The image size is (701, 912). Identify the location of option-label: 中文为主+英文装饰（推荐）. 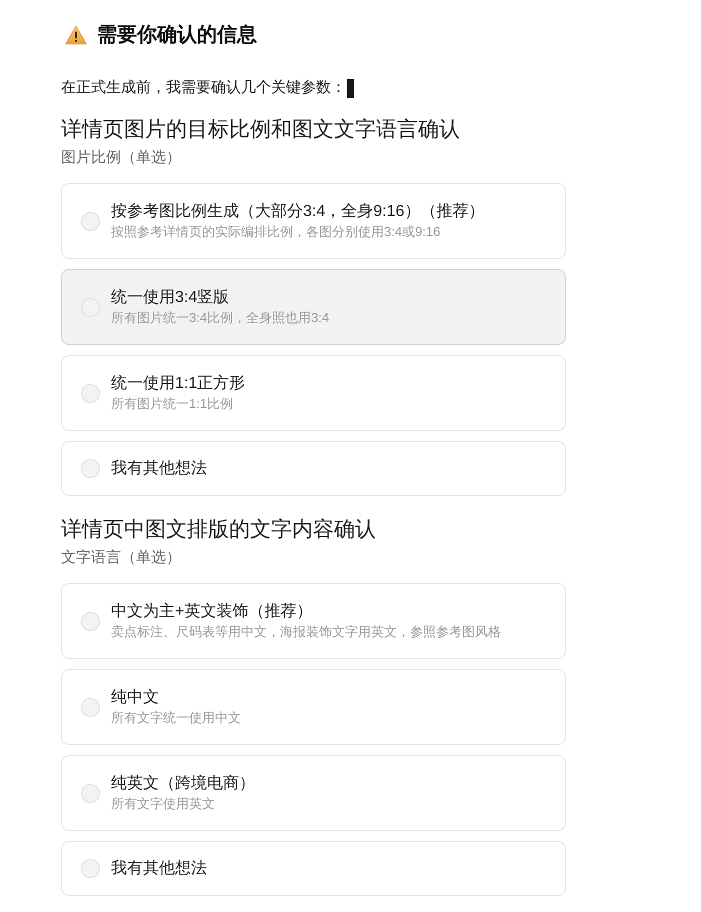
(212, 612).